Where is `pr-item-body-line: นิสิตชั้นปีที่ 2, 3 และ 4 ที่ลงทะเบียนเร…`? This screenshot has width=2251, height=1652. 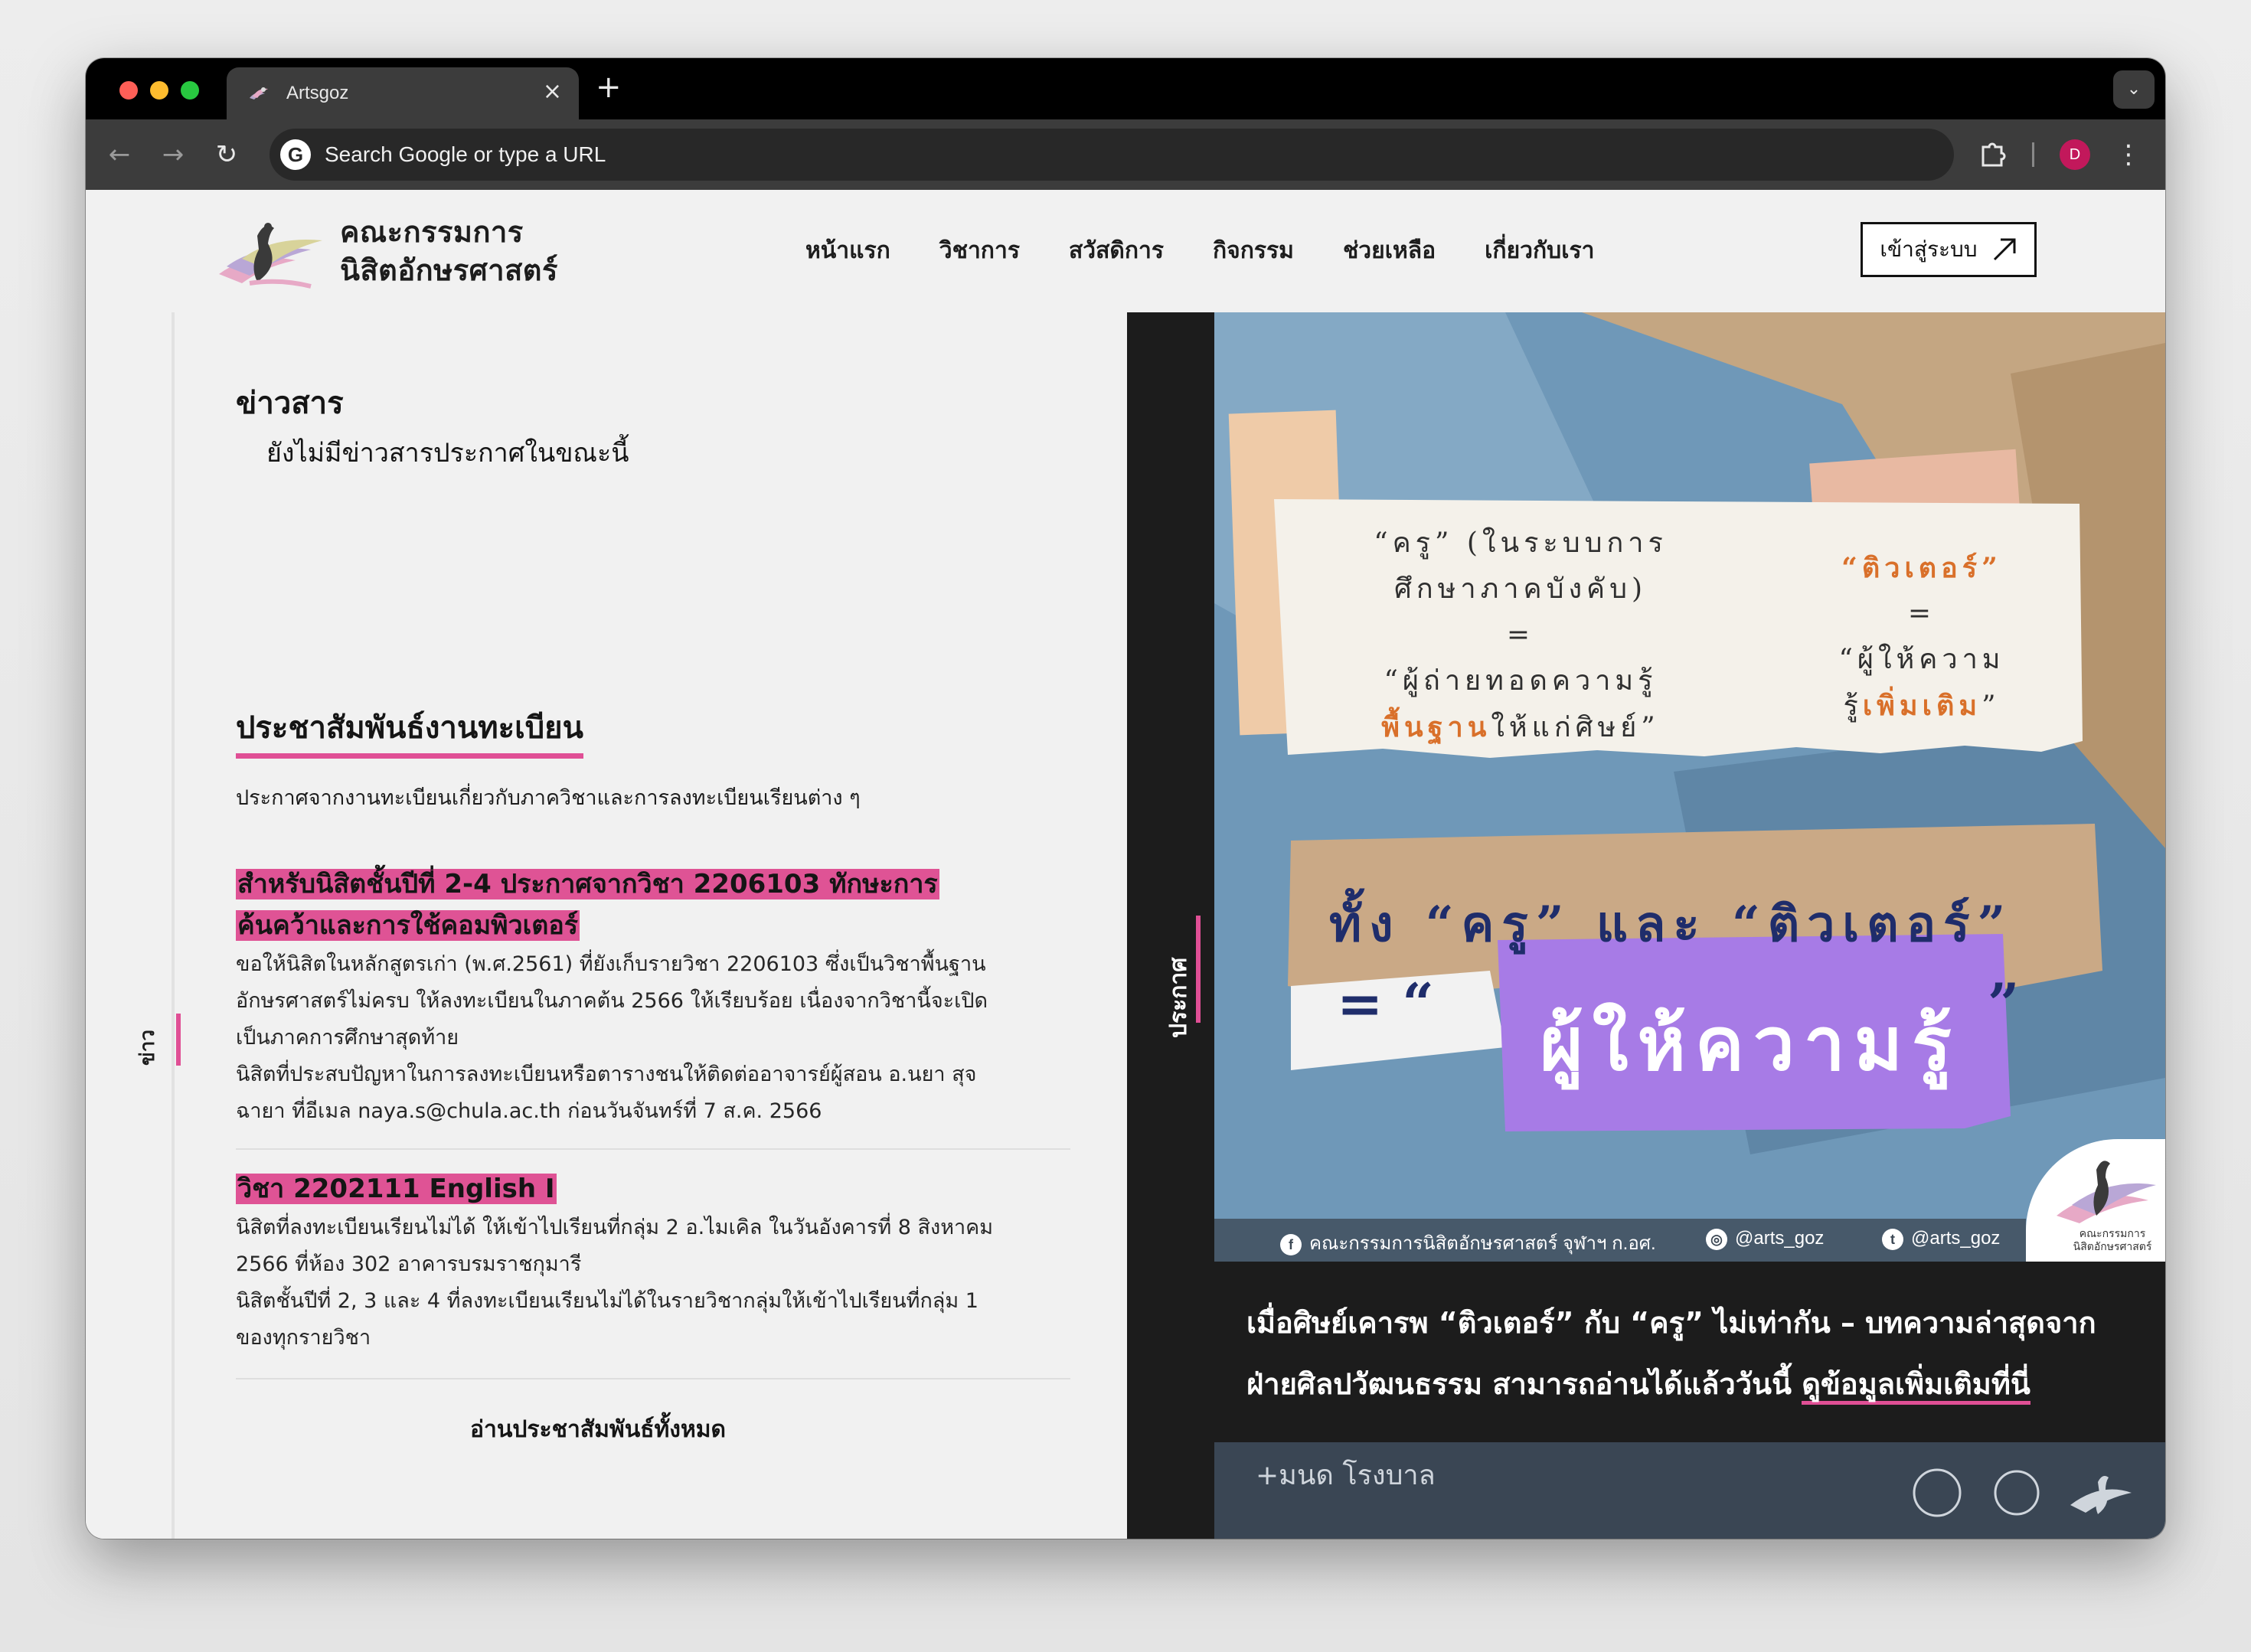 pr-item-body-line: นิสิตชั้นปีที่ 2, 3 และ 4 ที่ลงทะเบียนเร… is located at coordinates (607, 1301).